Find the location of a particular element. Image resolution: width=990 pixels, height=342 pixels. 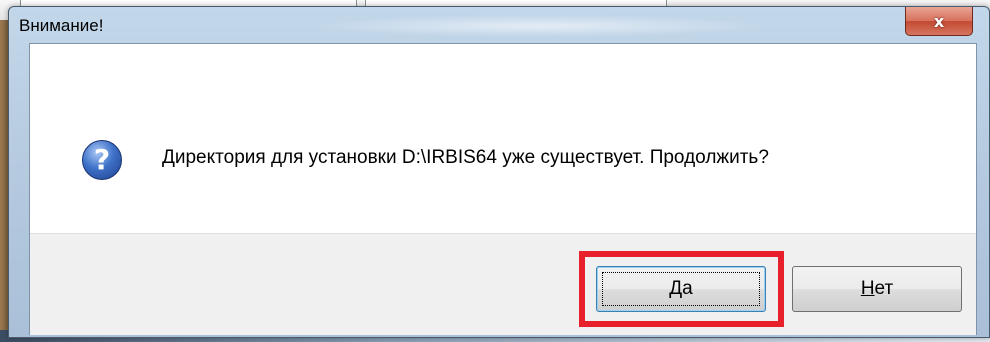

no-button: Нет is located at coordinates (877, 289).